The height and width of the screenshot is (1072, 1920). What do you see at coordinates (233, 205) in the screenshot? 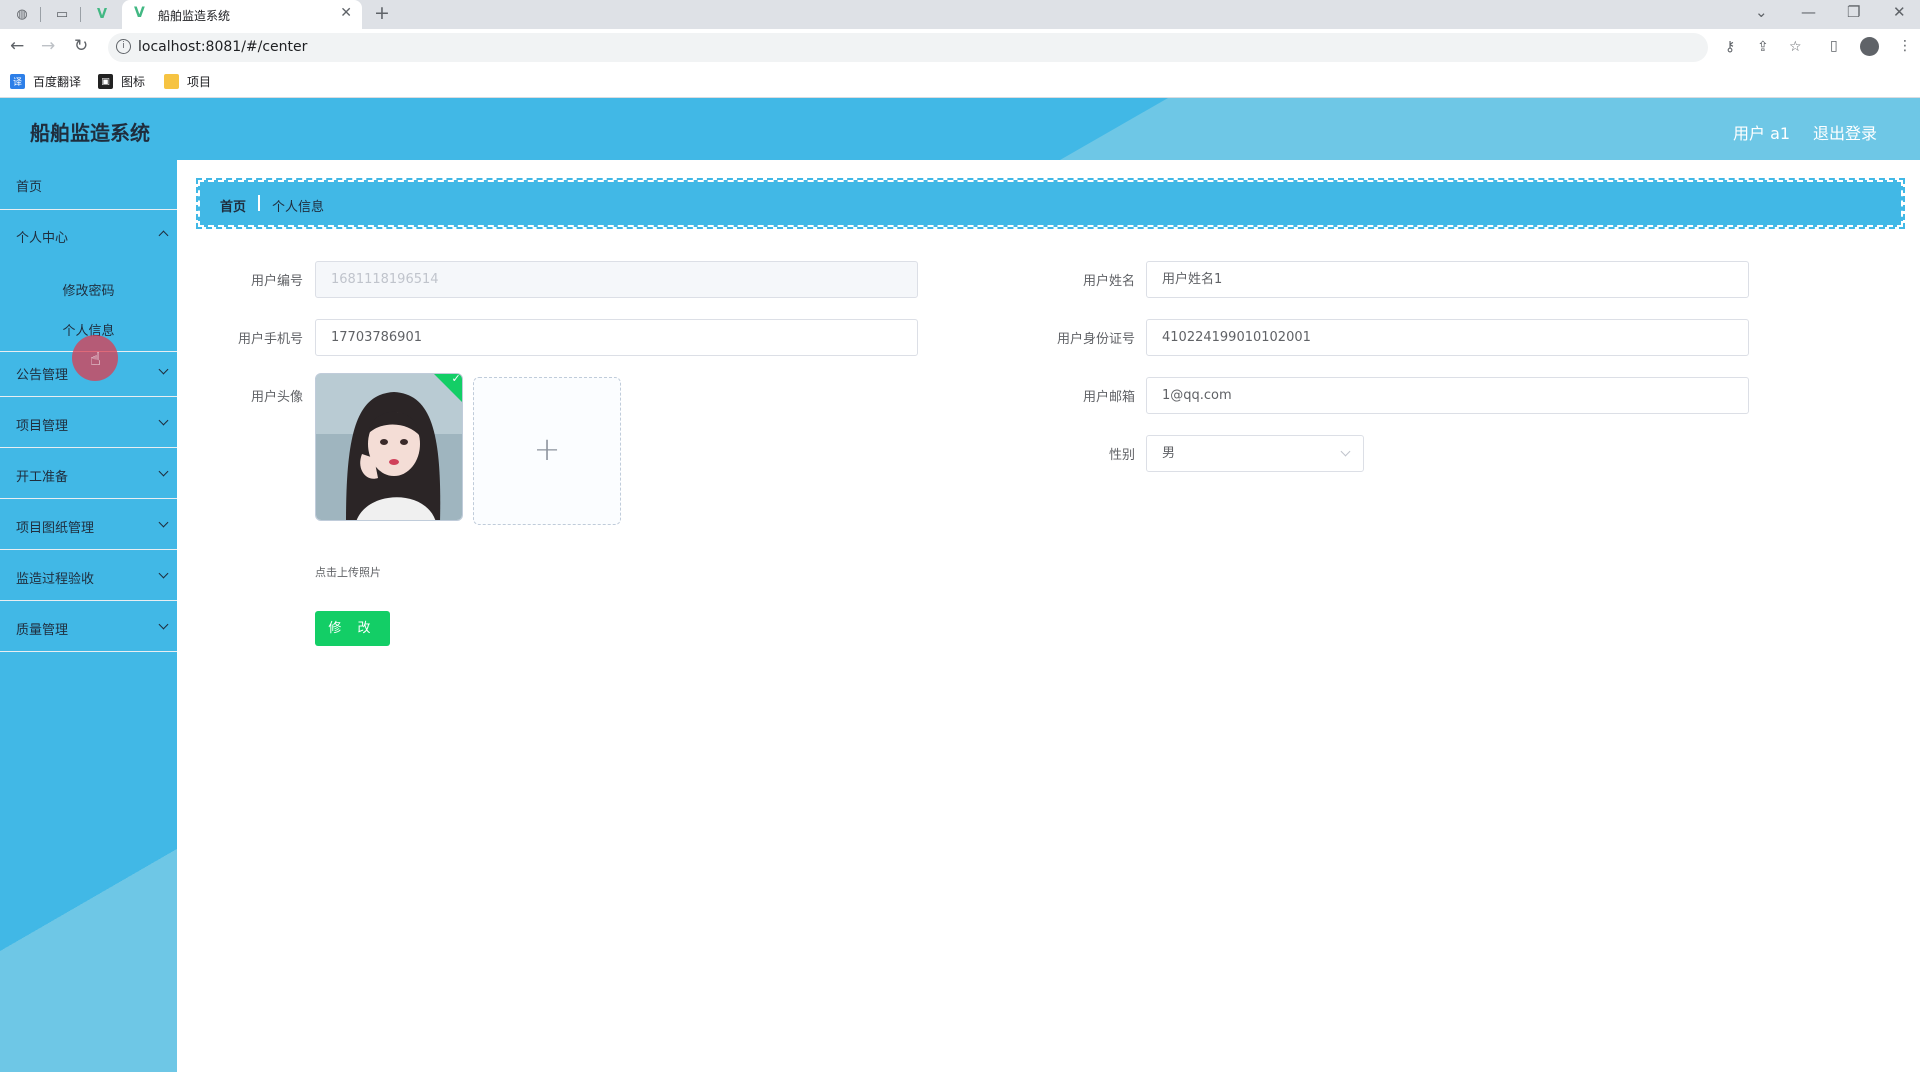
I see `breadcrumb-home: 首页` at bounding box center [233, 205].